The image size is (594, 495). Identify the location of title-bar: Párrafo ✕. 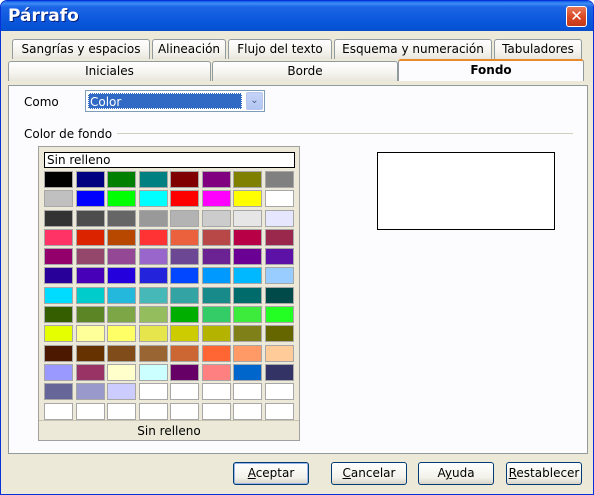
(297, 16).